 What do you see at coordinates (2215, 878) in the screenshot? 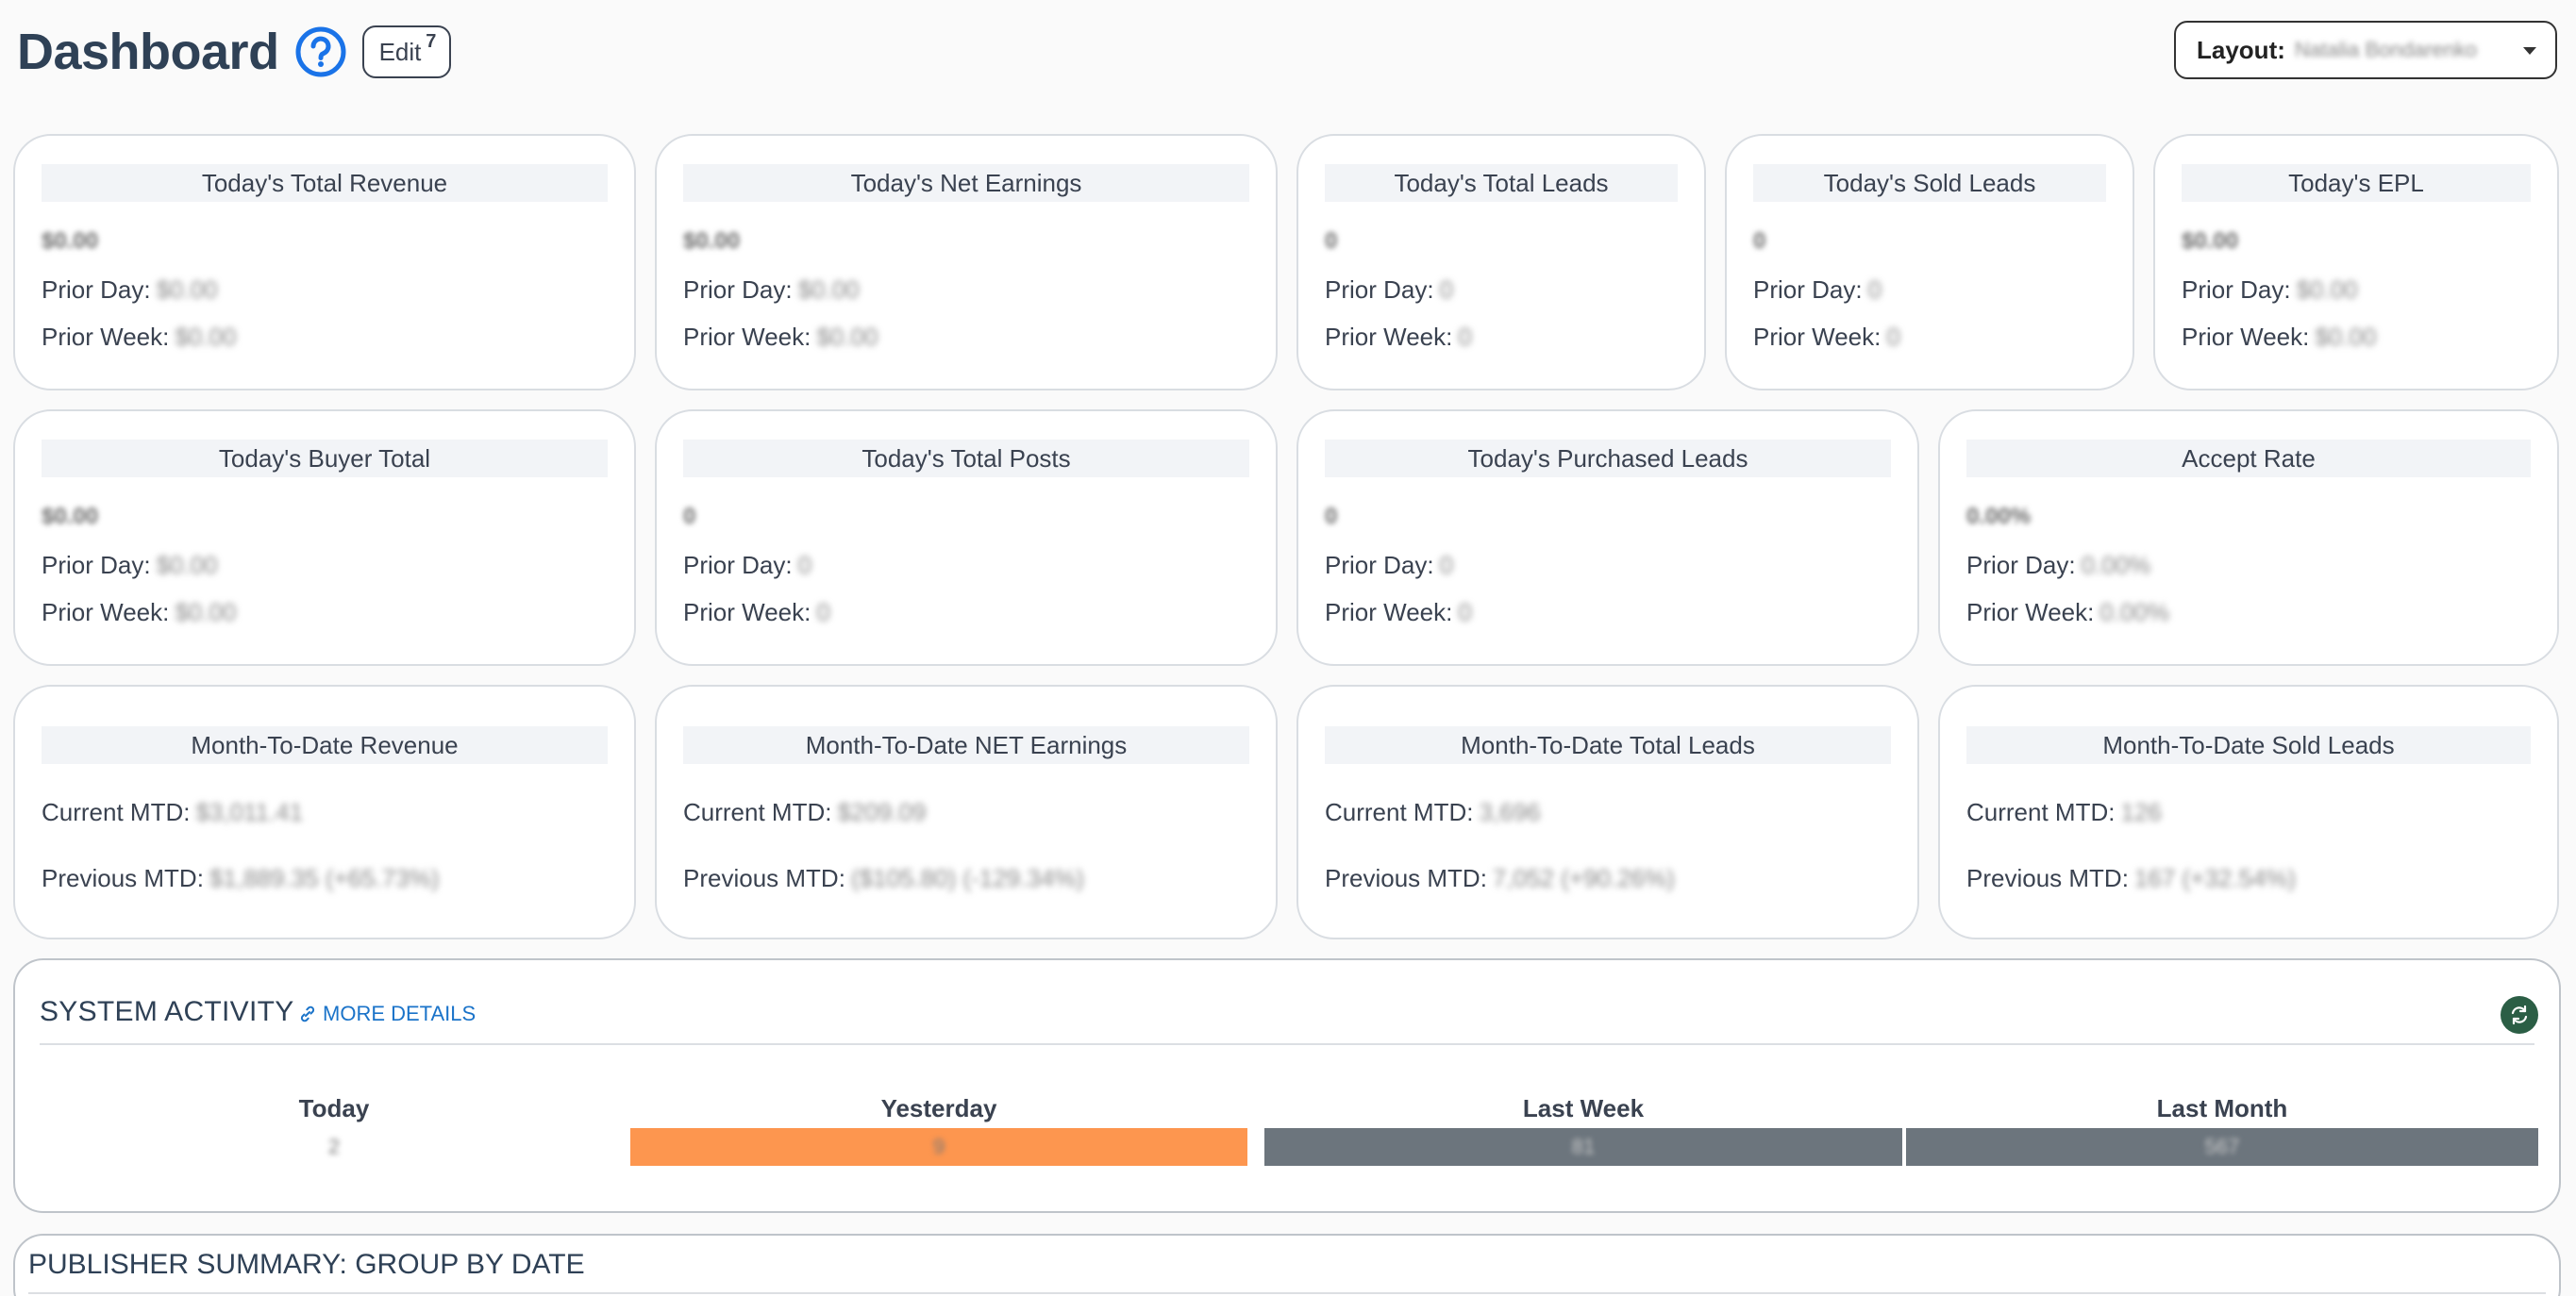
I see `previous-mtd-value: 167 (+32.54%)` at bounding box center [2215, 878].